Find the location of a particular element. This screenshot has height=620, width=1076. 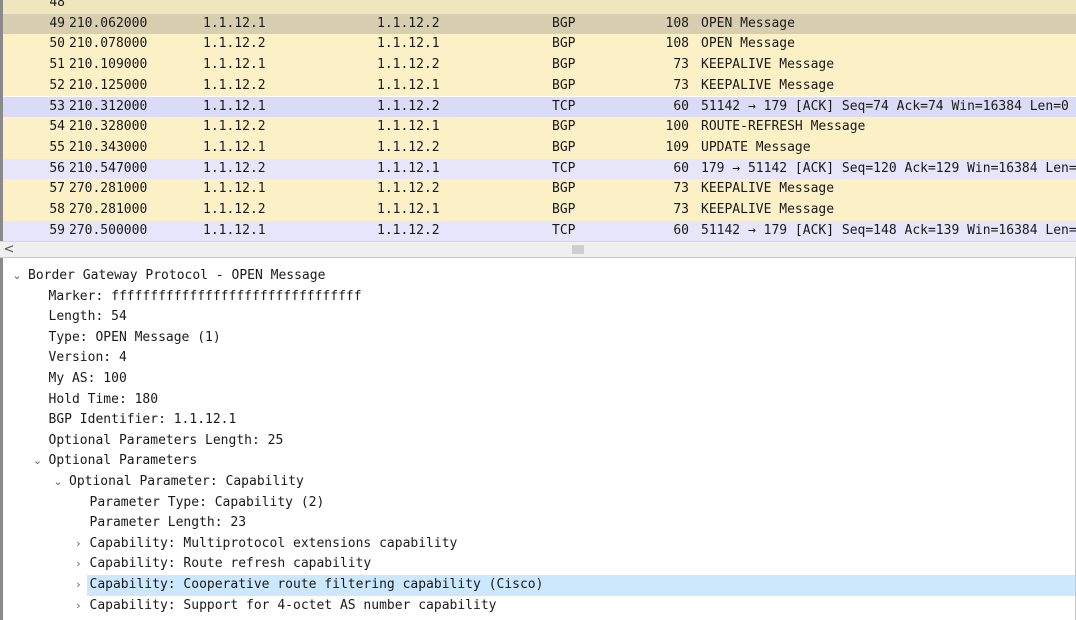

packet-cell-no: 55 is located at coordinates (57, 147).